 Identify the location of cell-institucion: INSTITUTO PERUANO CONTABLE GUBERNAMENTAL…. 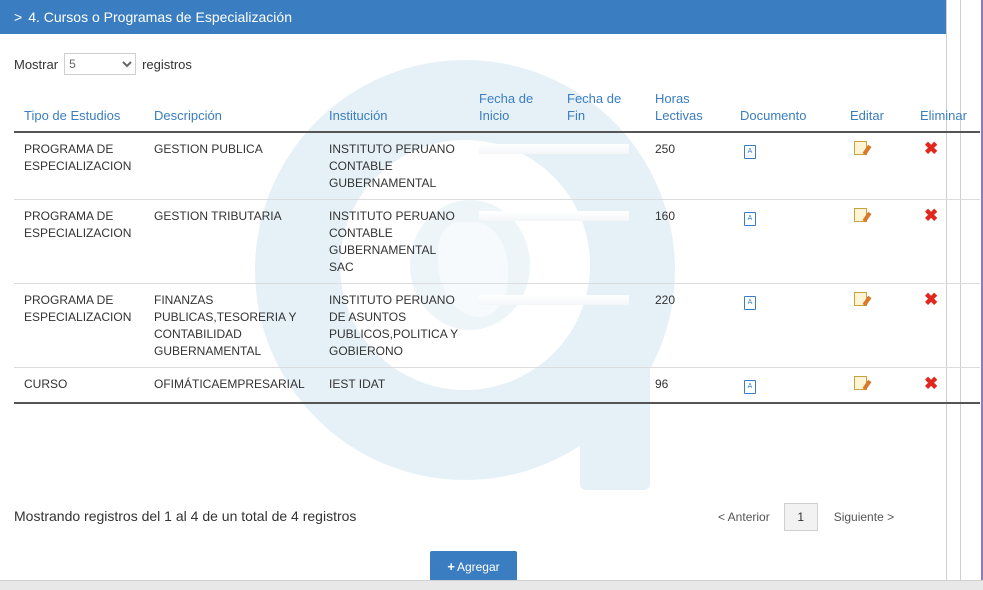
(394, 241).